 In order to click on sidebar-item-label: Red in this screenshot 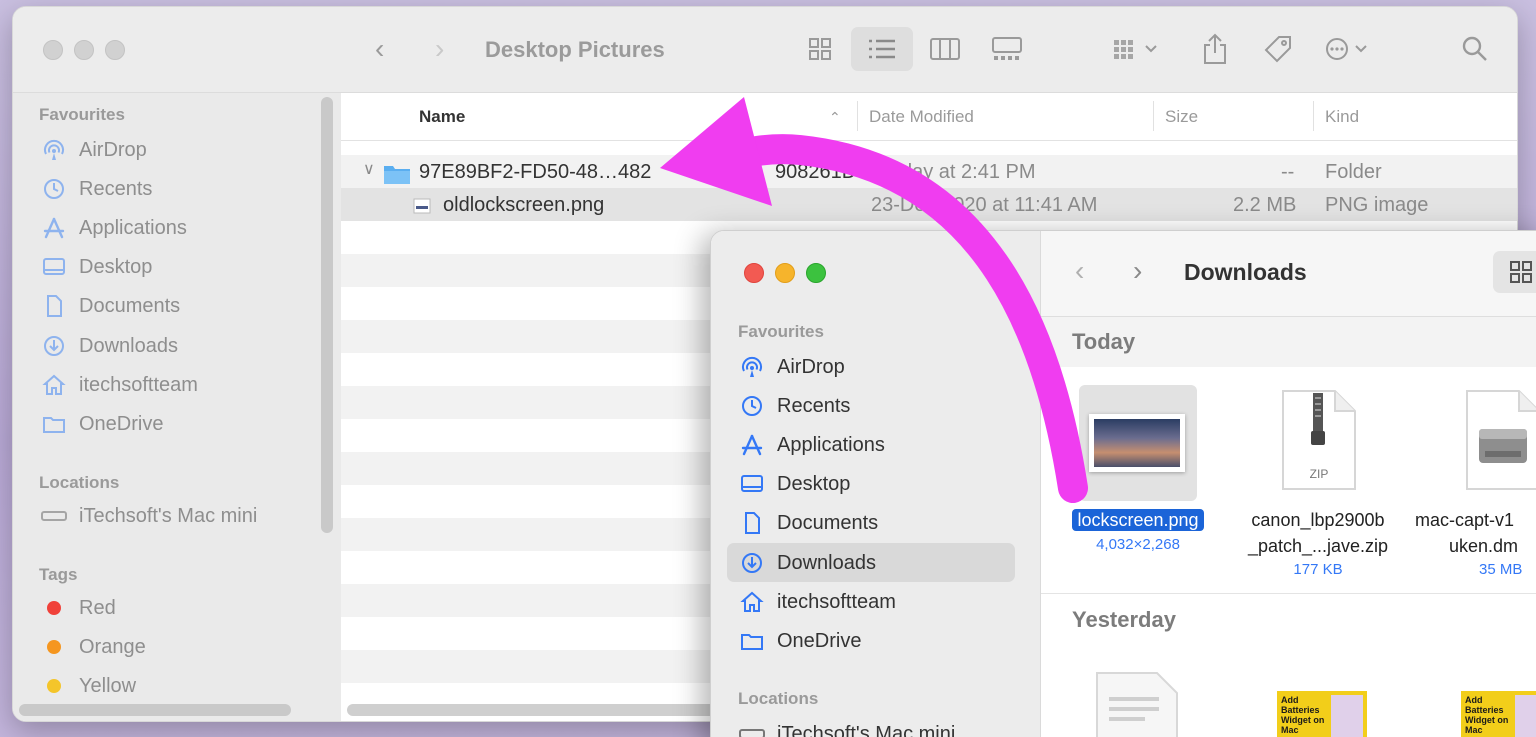, I will do `click(97, 607)`.